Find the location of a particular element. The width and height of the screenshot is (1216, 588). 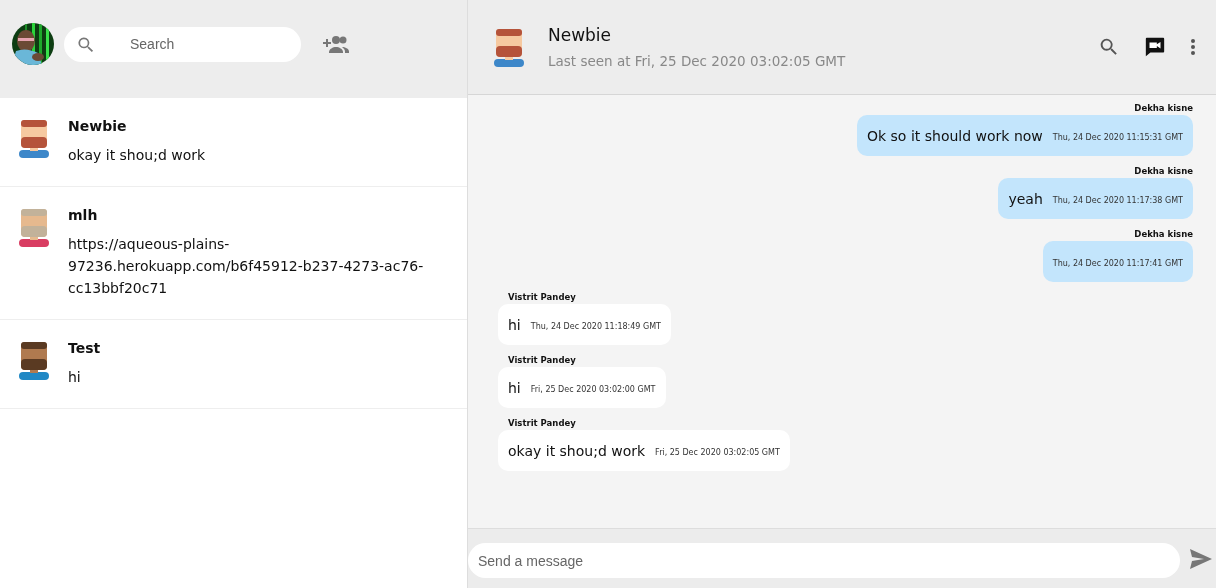

contact-name: Test is located at coordinates (84, 348).